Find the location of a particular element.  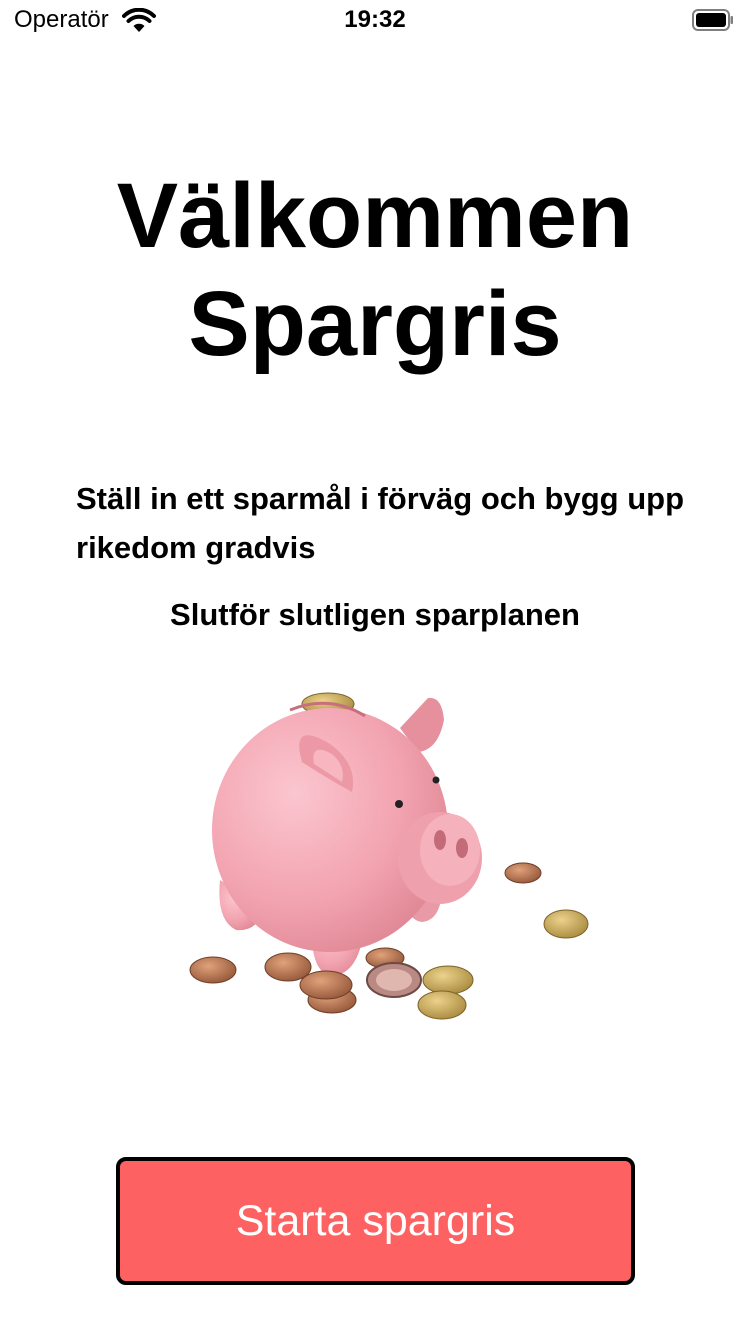

clock: 19:32 is located at coordinates (375, 19).